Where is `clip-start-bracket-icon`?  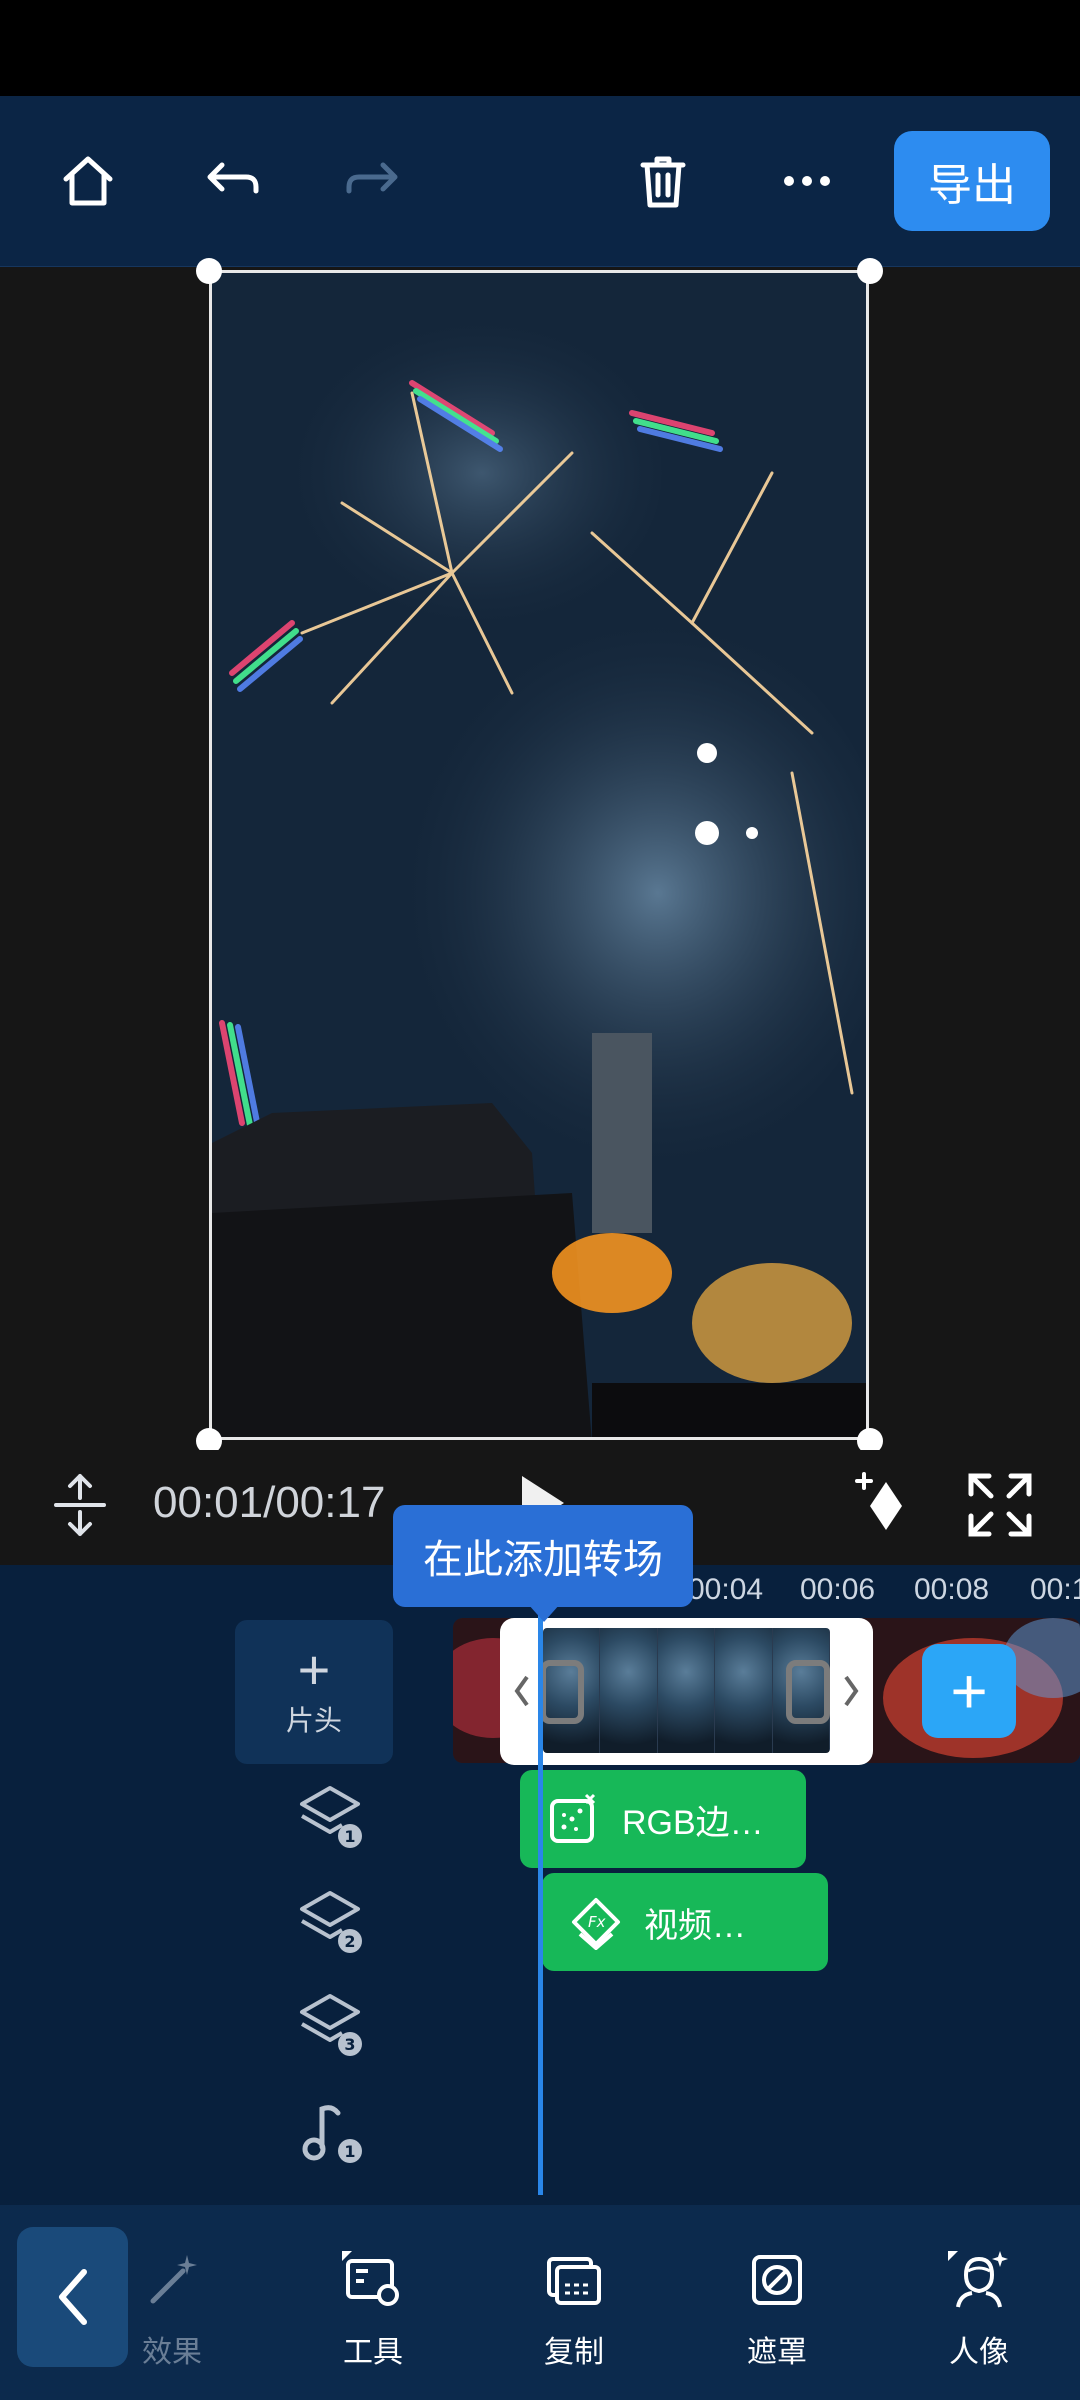 clip-start-bracket-icon is located at coordinates (562, 1692).